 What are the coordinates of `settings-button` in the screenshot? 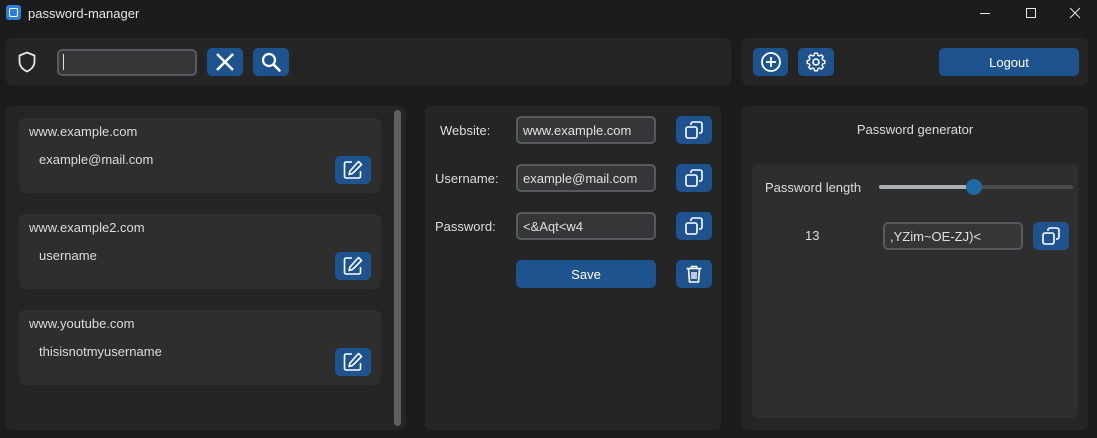 It's located at (816, 62).